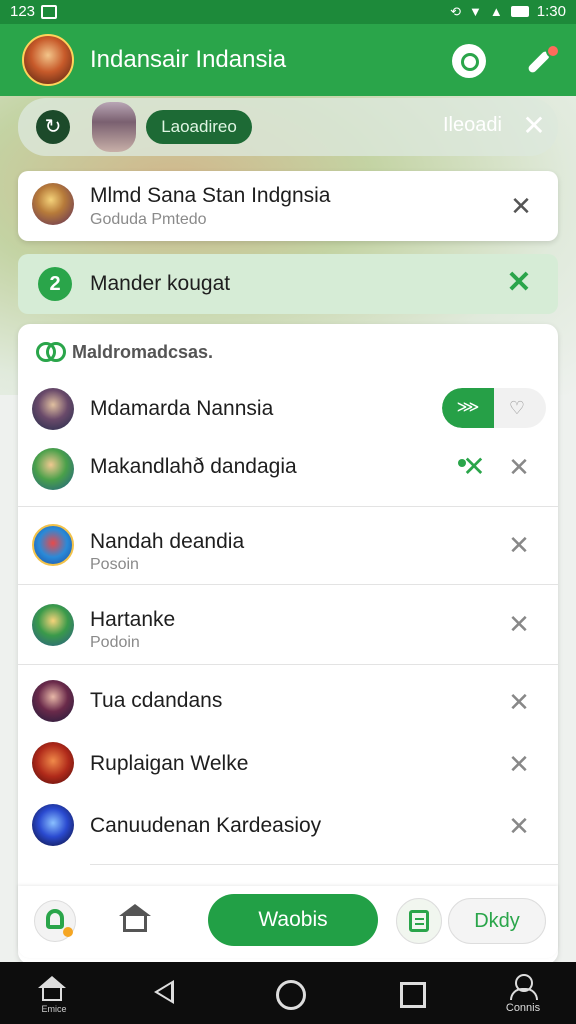 This screenshot has height=1024, width=576. I want to click on strip-avatar, so click(114, 127).